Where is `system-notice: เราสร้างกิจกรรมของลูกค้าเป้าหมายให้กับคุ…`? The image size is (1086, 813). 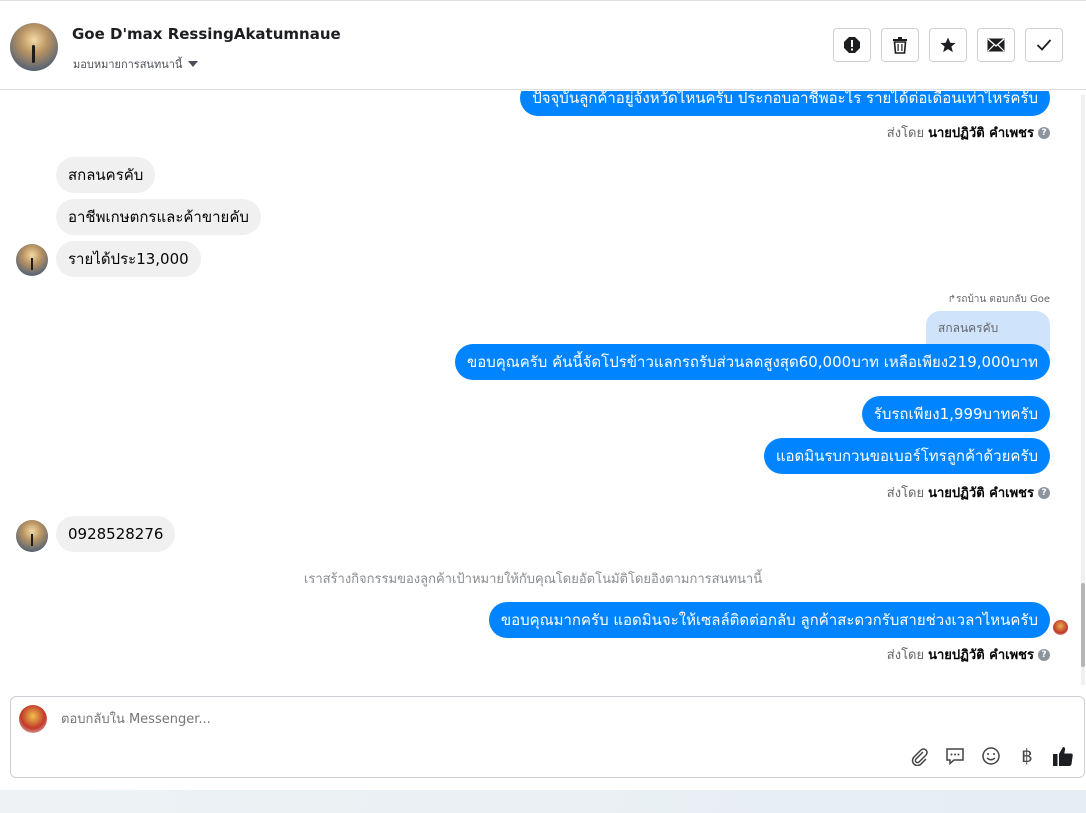 system-notice: เราสร้างกิจกรรมของลูกค้าเป้าหมายให้กับคุ… is located at coordinates (533, 579).